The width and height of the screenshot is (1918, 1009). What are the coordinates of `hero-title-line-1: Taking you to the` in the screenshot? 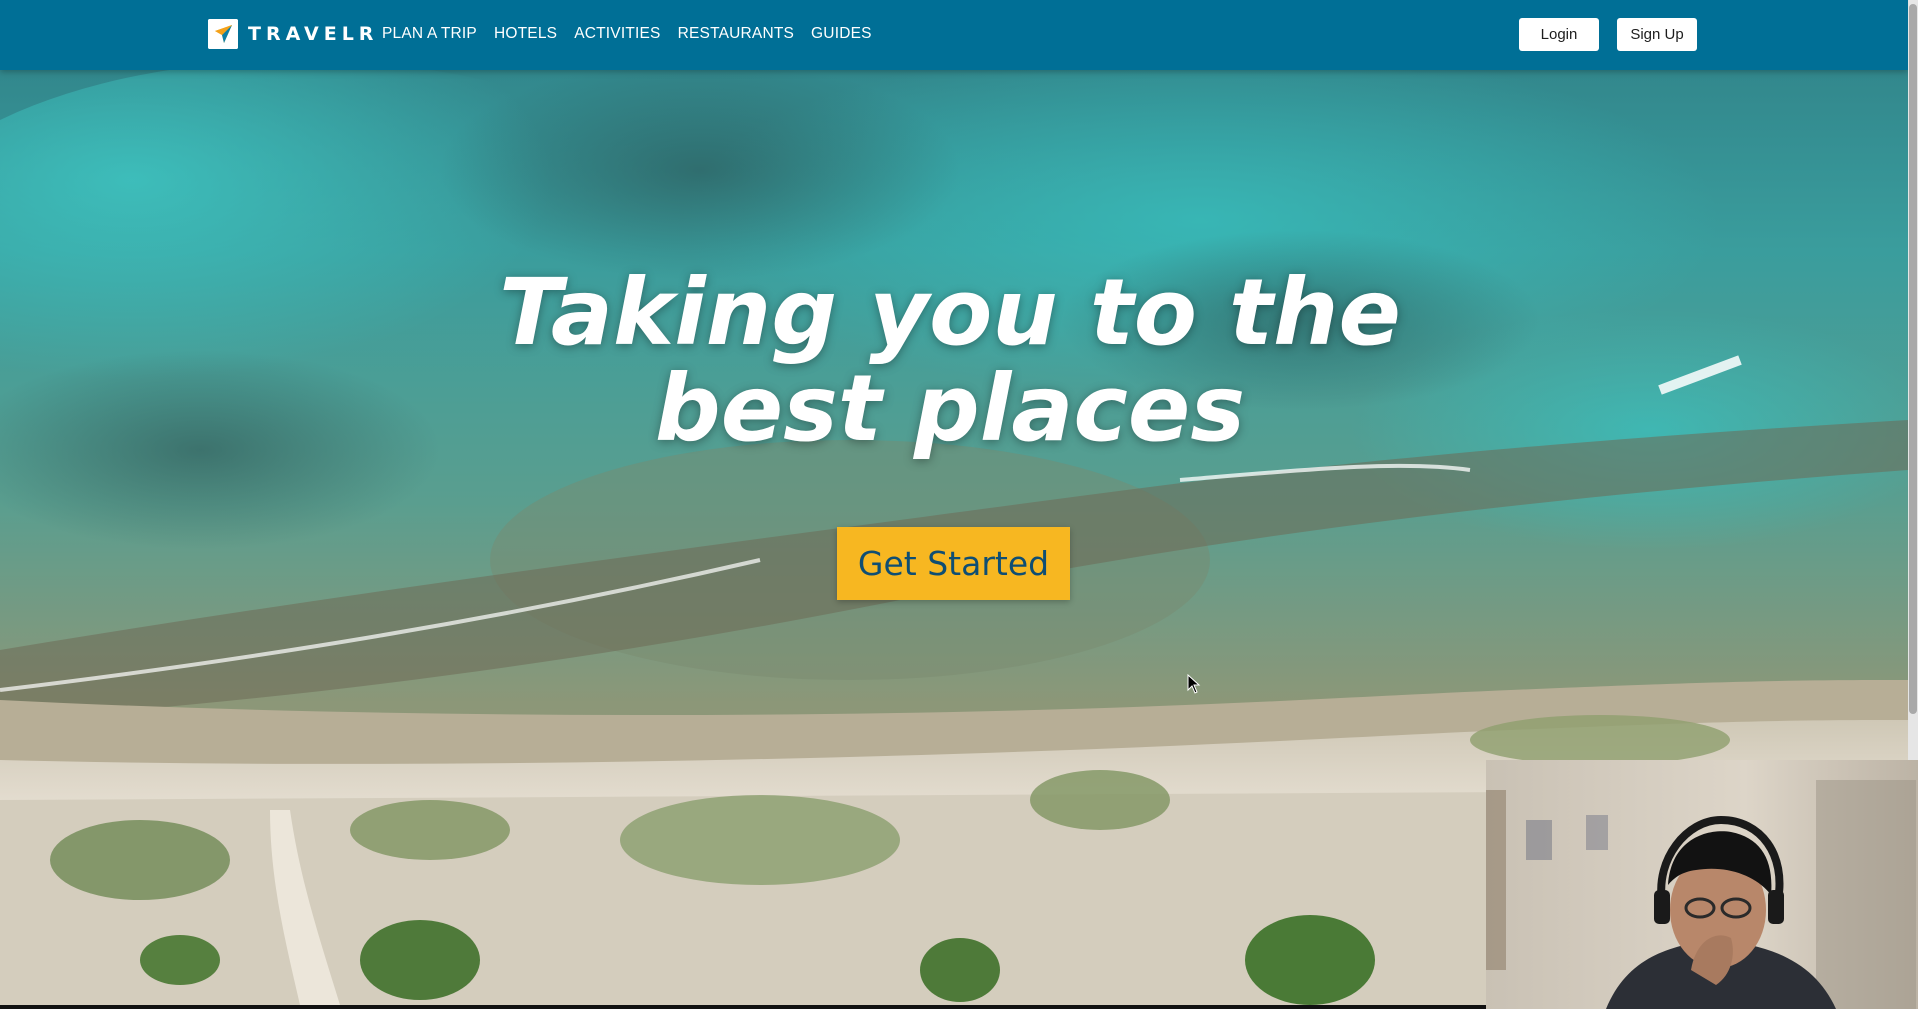 It's located at (950, 312).